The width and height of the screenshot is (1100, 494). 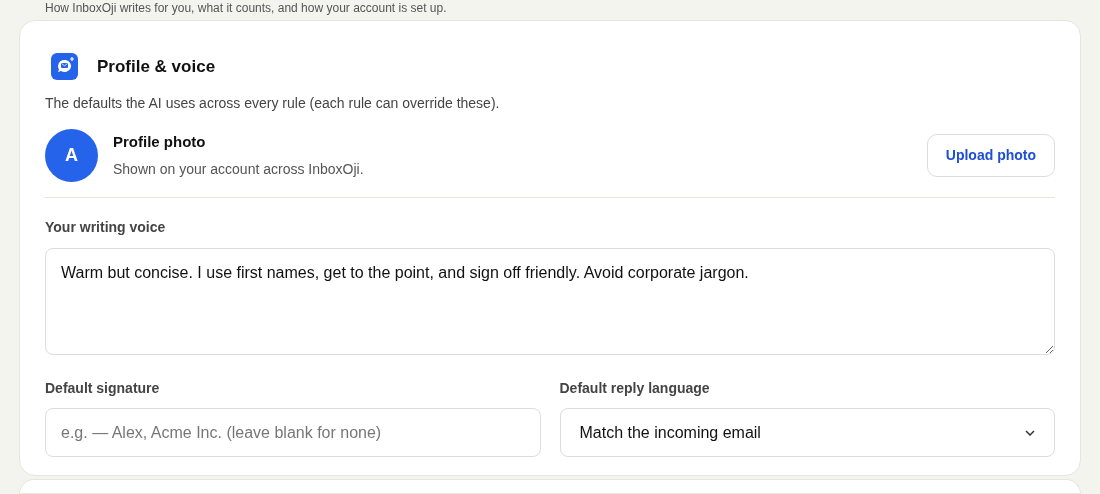 What do you see at coordinates (293, 432) in the screenshot?
I see `signature-field: e.g. — Alex, Acme Inc. (leave blank for none)` at bounding box center [293, 432].